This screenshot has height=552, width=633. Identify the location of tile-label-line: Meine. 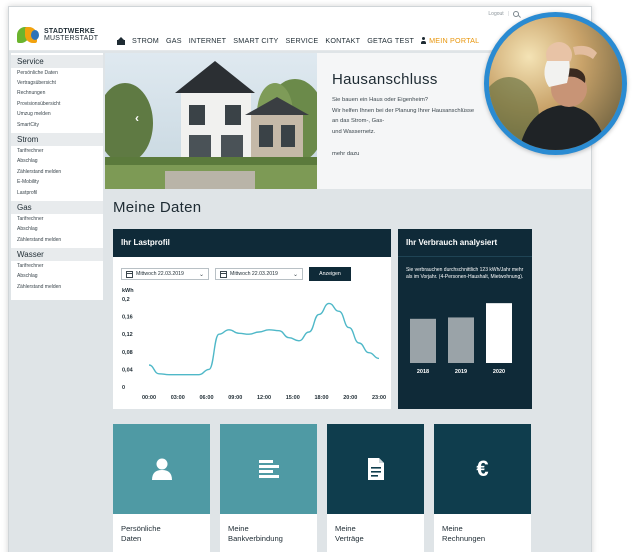
(345, 528).